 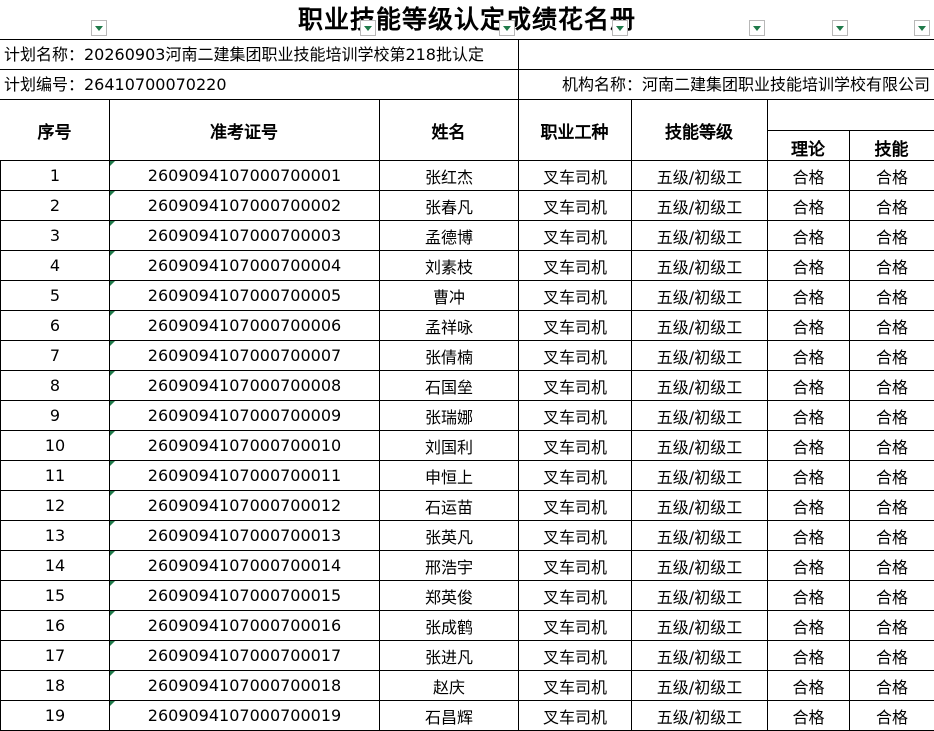 I want to click on name-cell: 张英凡, so click(x=449, y=535).